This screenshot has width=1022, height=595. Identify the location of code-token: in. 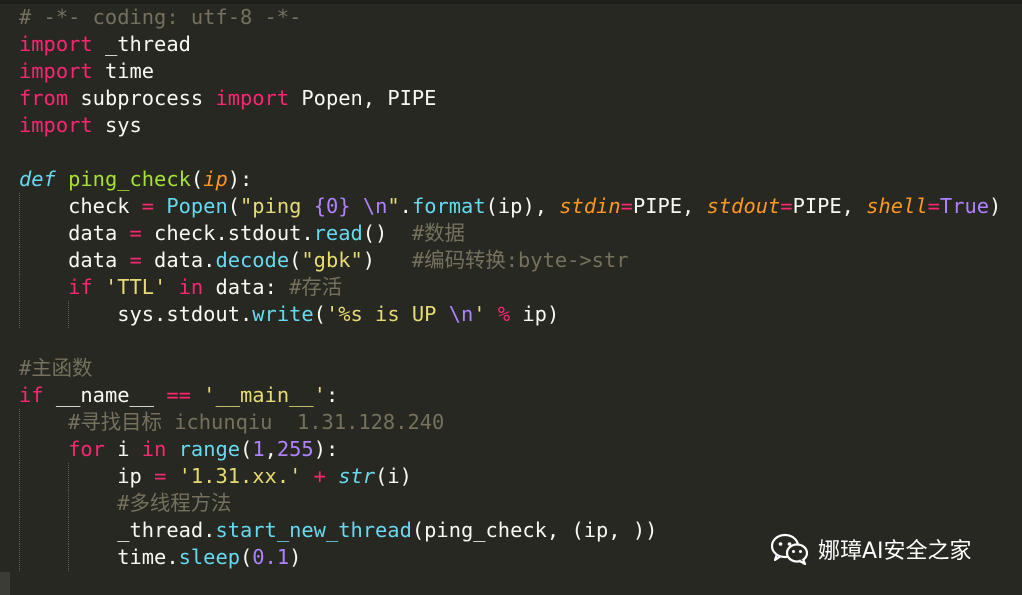
(191, 287).